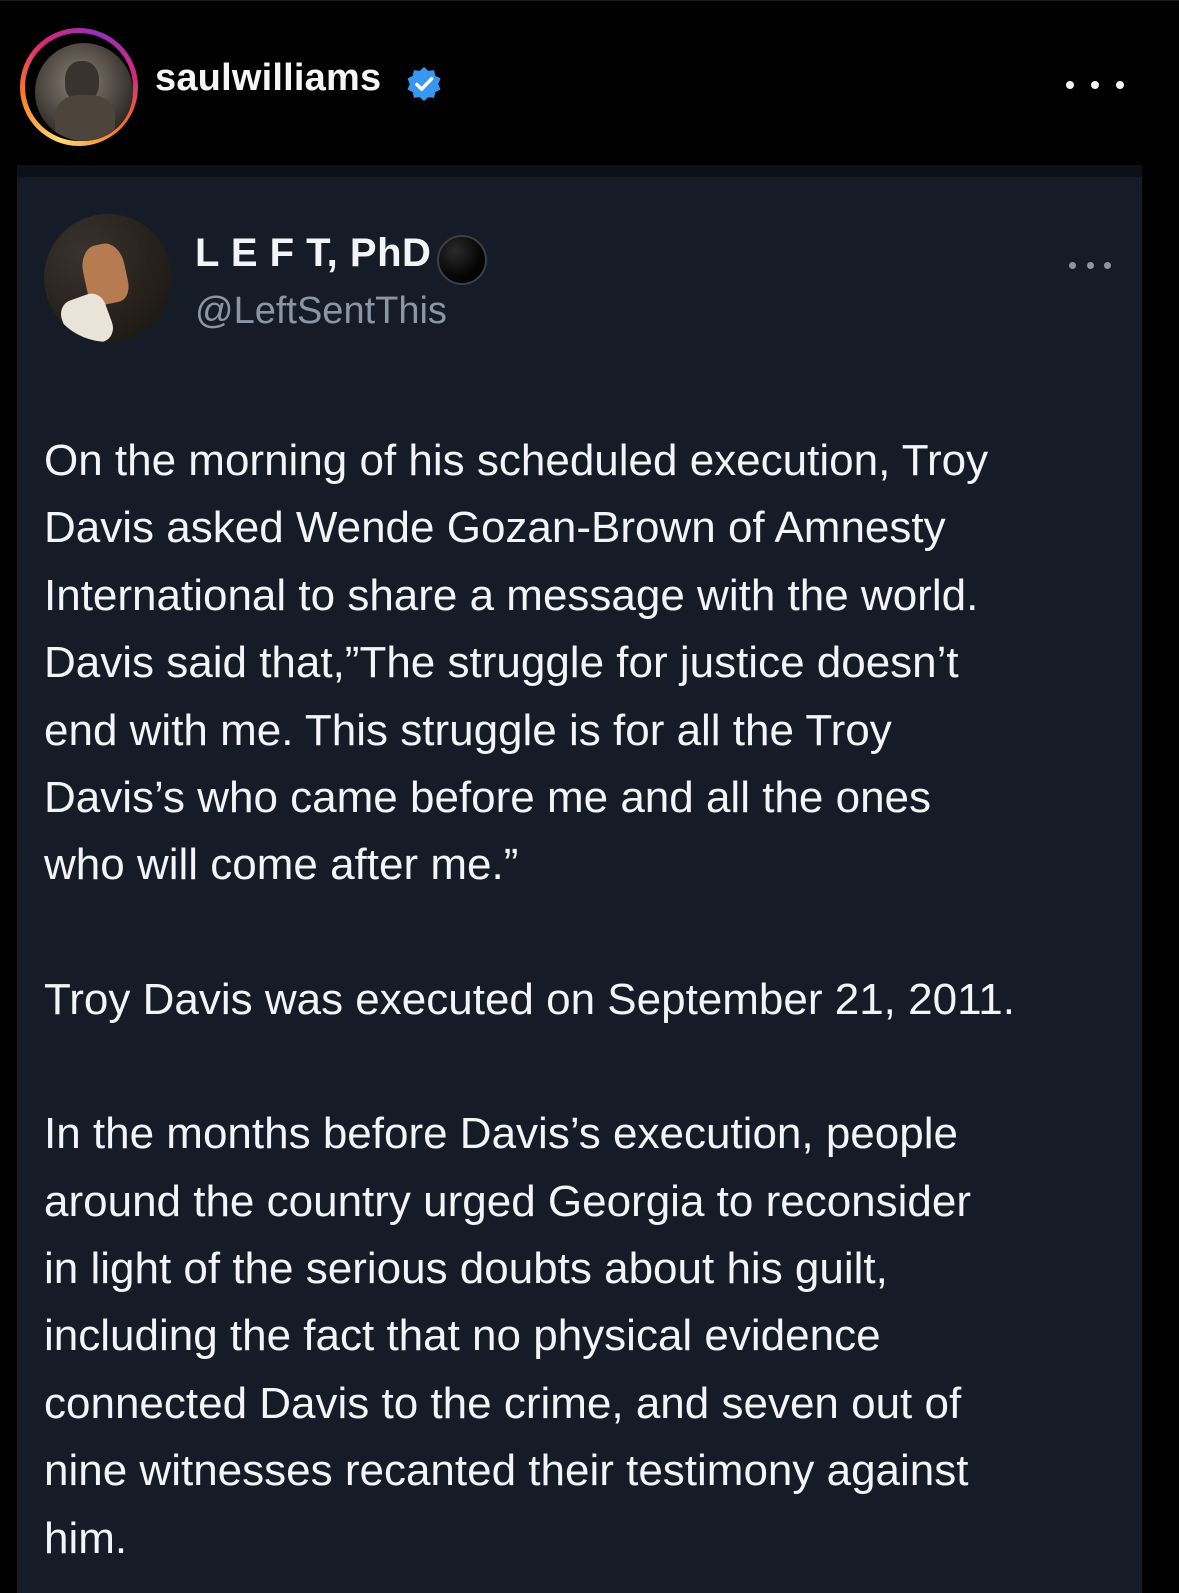  I want to click on tweet-more-button, so click(1090, 265).